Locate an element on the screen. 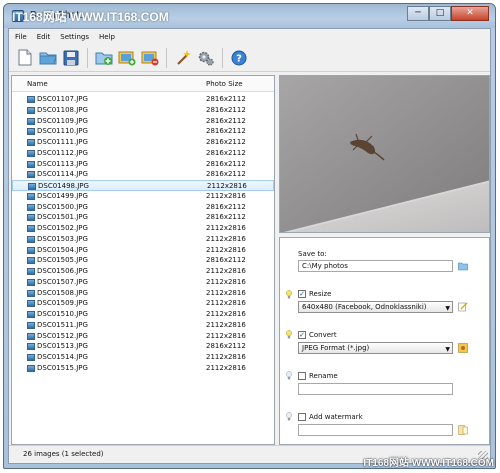 The image size is (500, 473). open-button is located at coordinates (48, 58).